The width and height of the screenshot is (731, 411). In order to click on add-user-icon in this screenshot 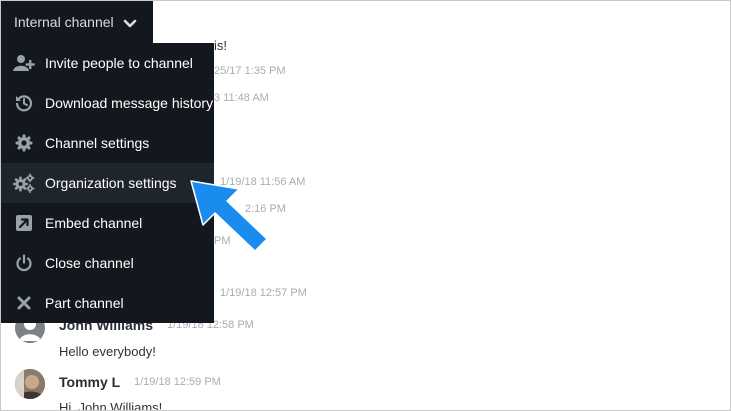, I will do `click(24, 63)`.